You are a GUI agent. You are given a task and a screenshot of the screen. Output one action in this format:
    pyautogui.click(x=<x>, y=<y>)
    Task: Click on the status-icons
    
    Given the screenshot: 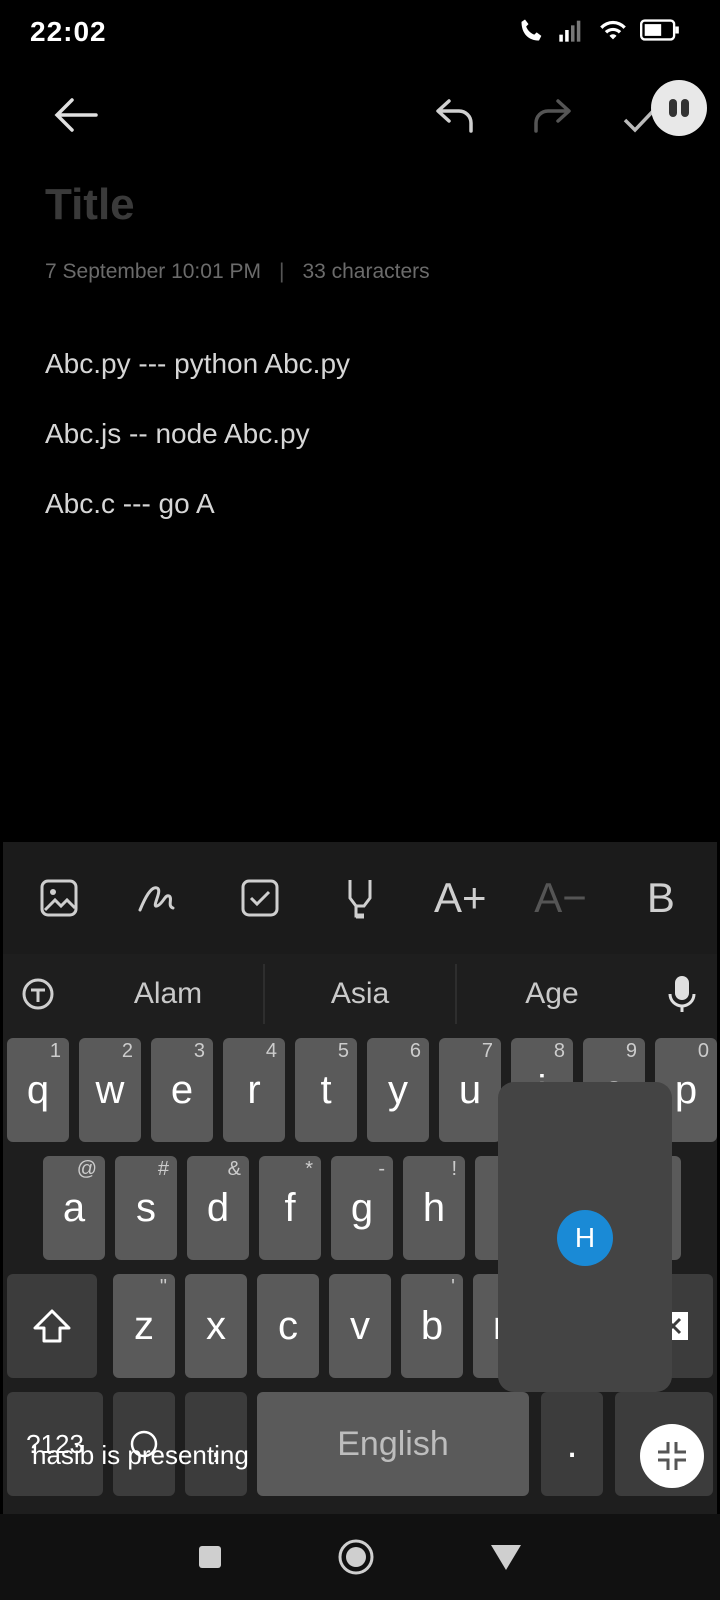 What is the action you would take?
    pyautogui.click(x=599, y=30)
    